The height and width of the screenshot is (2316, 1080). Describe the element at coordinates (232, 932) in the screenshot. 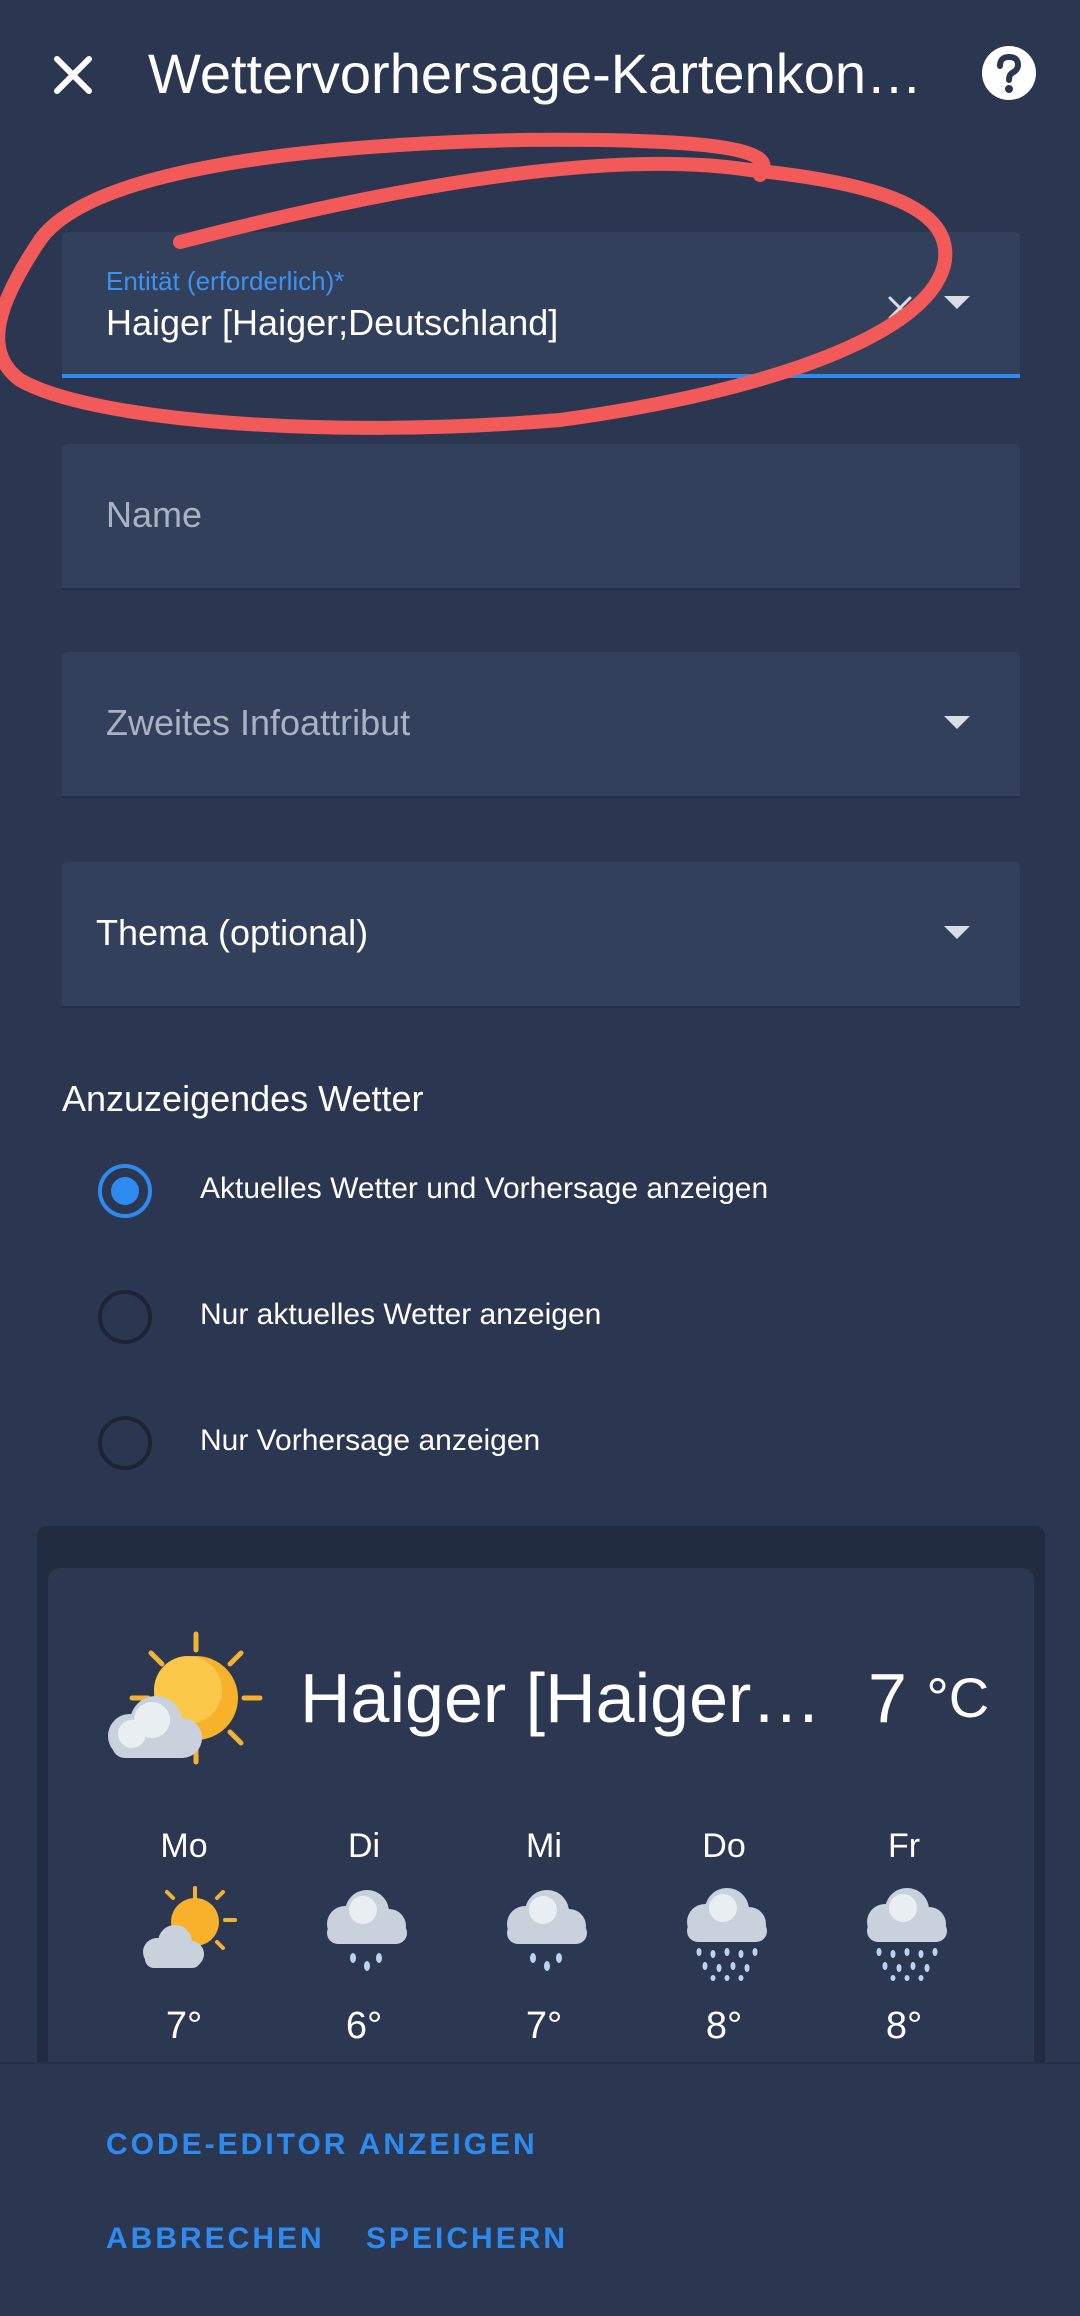

I see `theme-select-value: Thema (optional)` at that location.